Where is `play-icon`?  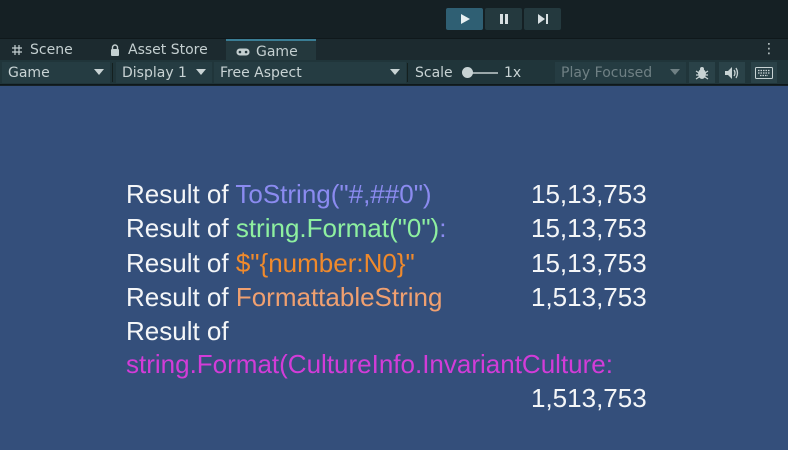 play-icon is located at coordinates (465, 19).